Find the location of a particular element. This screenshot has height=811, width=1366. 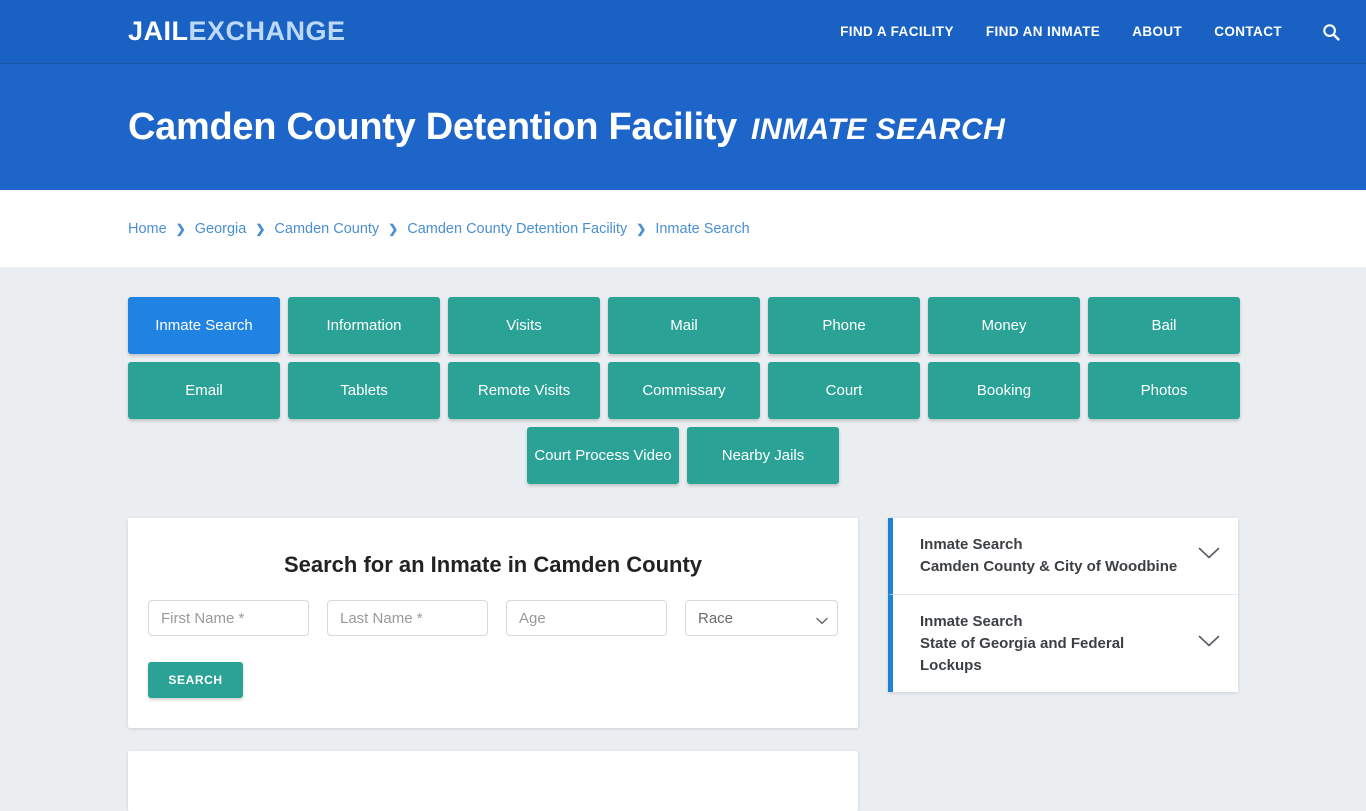

tab-photos: Photos is located at coordinates (1164, 390).